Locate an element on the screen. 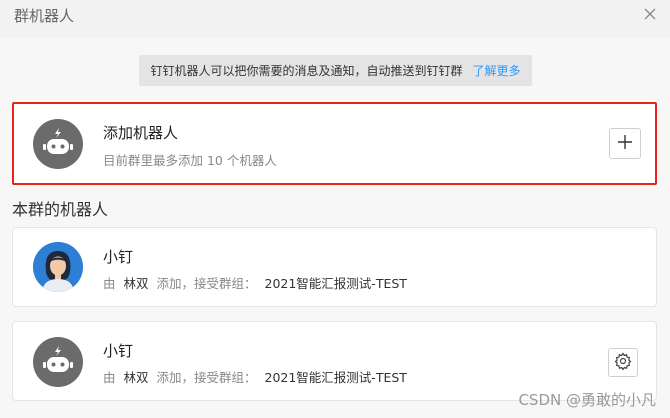 This screenshot has width=670, height=418. robot-settings-button is located at coordinates (623, 362).